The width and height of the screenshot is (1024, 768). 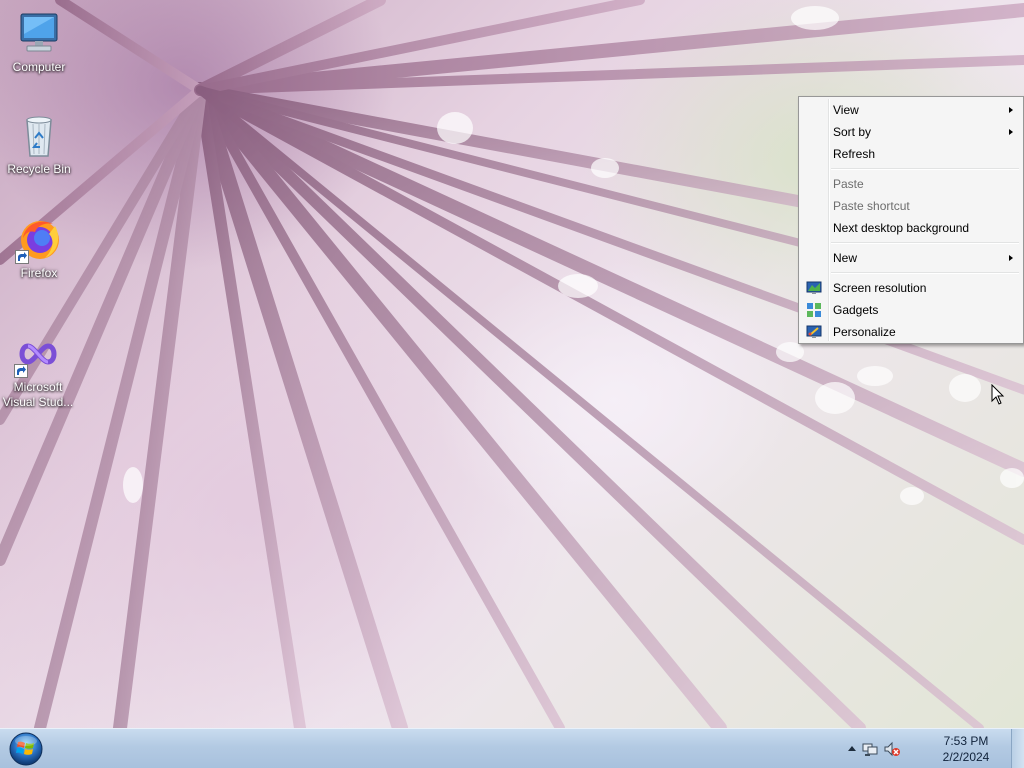 I want to click on menu-item-label: Screen resolution, so click(x=880, y=288).